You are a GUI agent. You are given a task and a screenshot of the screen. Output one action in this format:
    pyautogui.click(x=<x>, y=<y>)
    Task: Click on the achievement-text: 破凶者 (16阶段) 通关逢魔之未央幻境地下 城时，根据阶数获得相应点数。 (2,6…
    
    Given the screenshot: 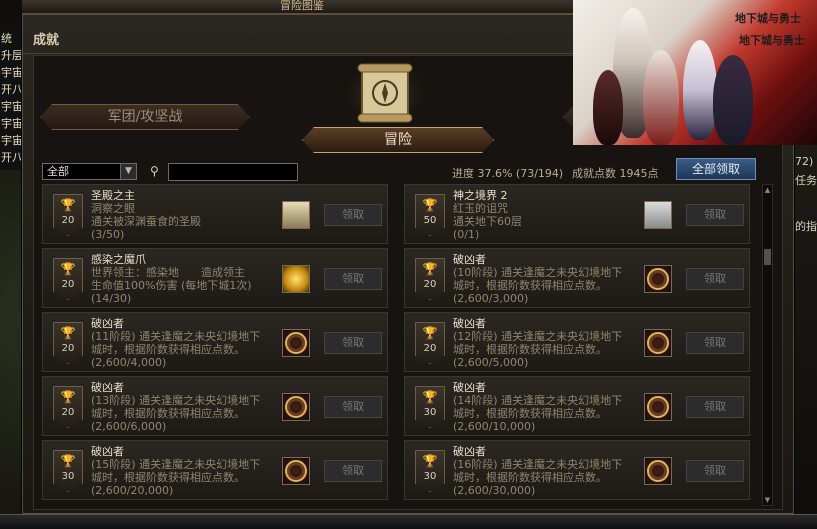 What is the action you would take?
    pyautogui.click(x=545, y=471)
    